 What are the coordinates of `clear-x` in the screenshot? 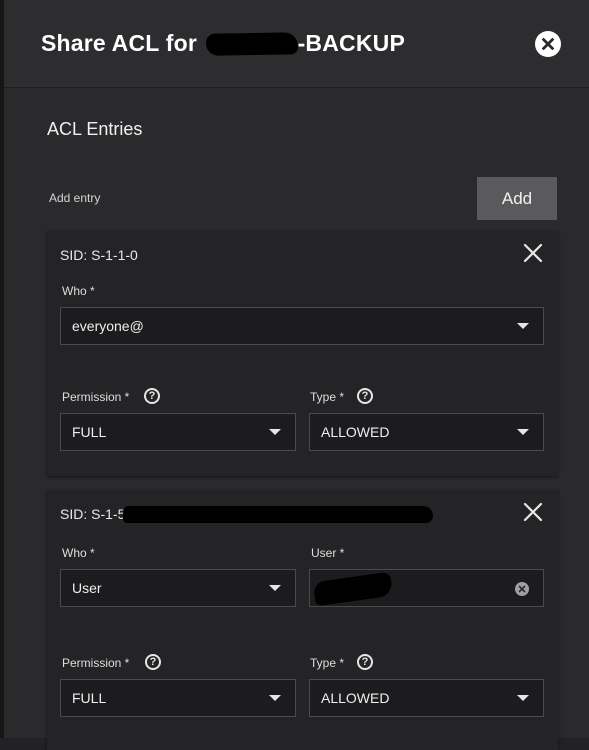 It's located at (522, 589).